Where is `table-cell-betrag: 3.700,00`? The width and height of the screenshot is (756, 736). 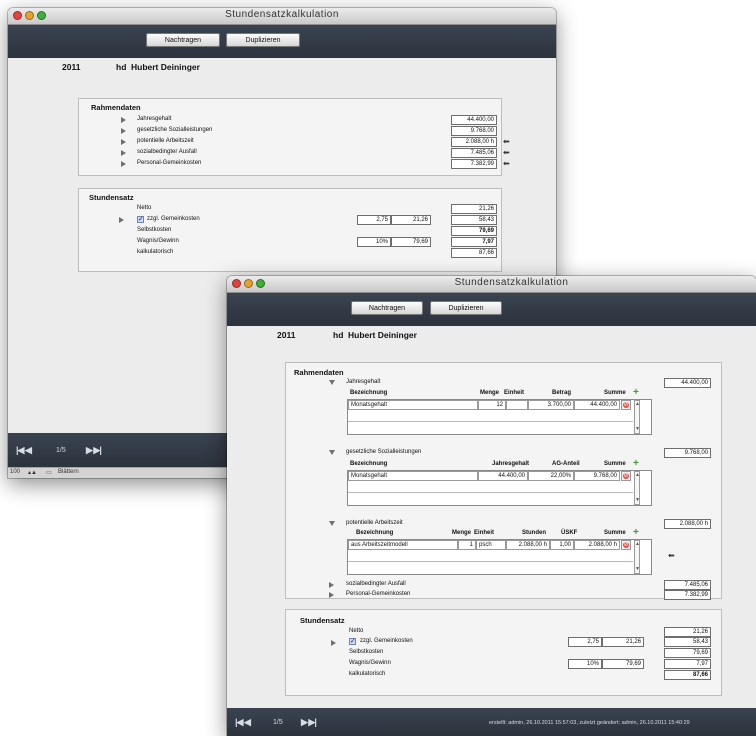
table-cell-betrag: 3.700,00 is located at coordinates (551, 405).